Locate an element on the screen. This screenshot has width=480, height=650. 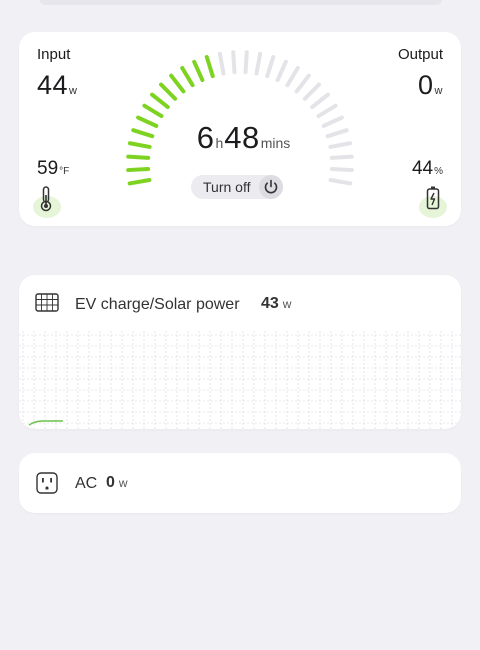
power-icon is located at coordinates (271, 186).